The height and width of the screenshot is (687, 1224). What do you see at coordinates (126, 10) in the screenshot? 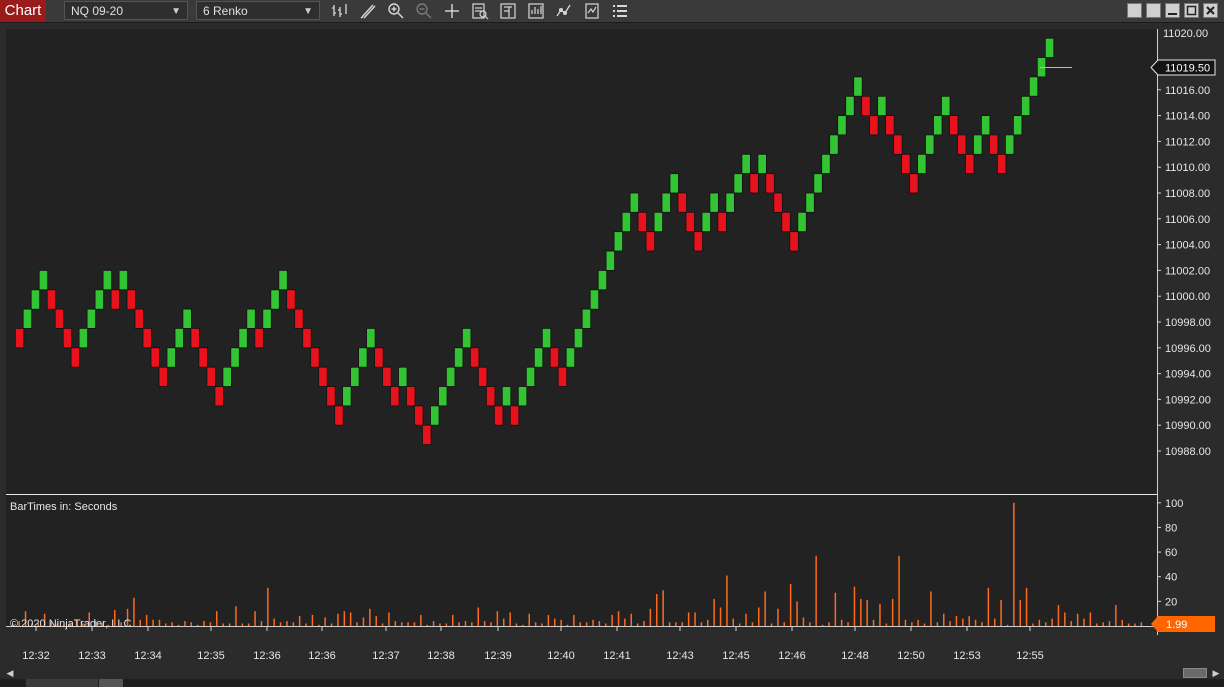
I see `instrument-selector: NQ 09-20 ▼` at bounding box center [126, 10].